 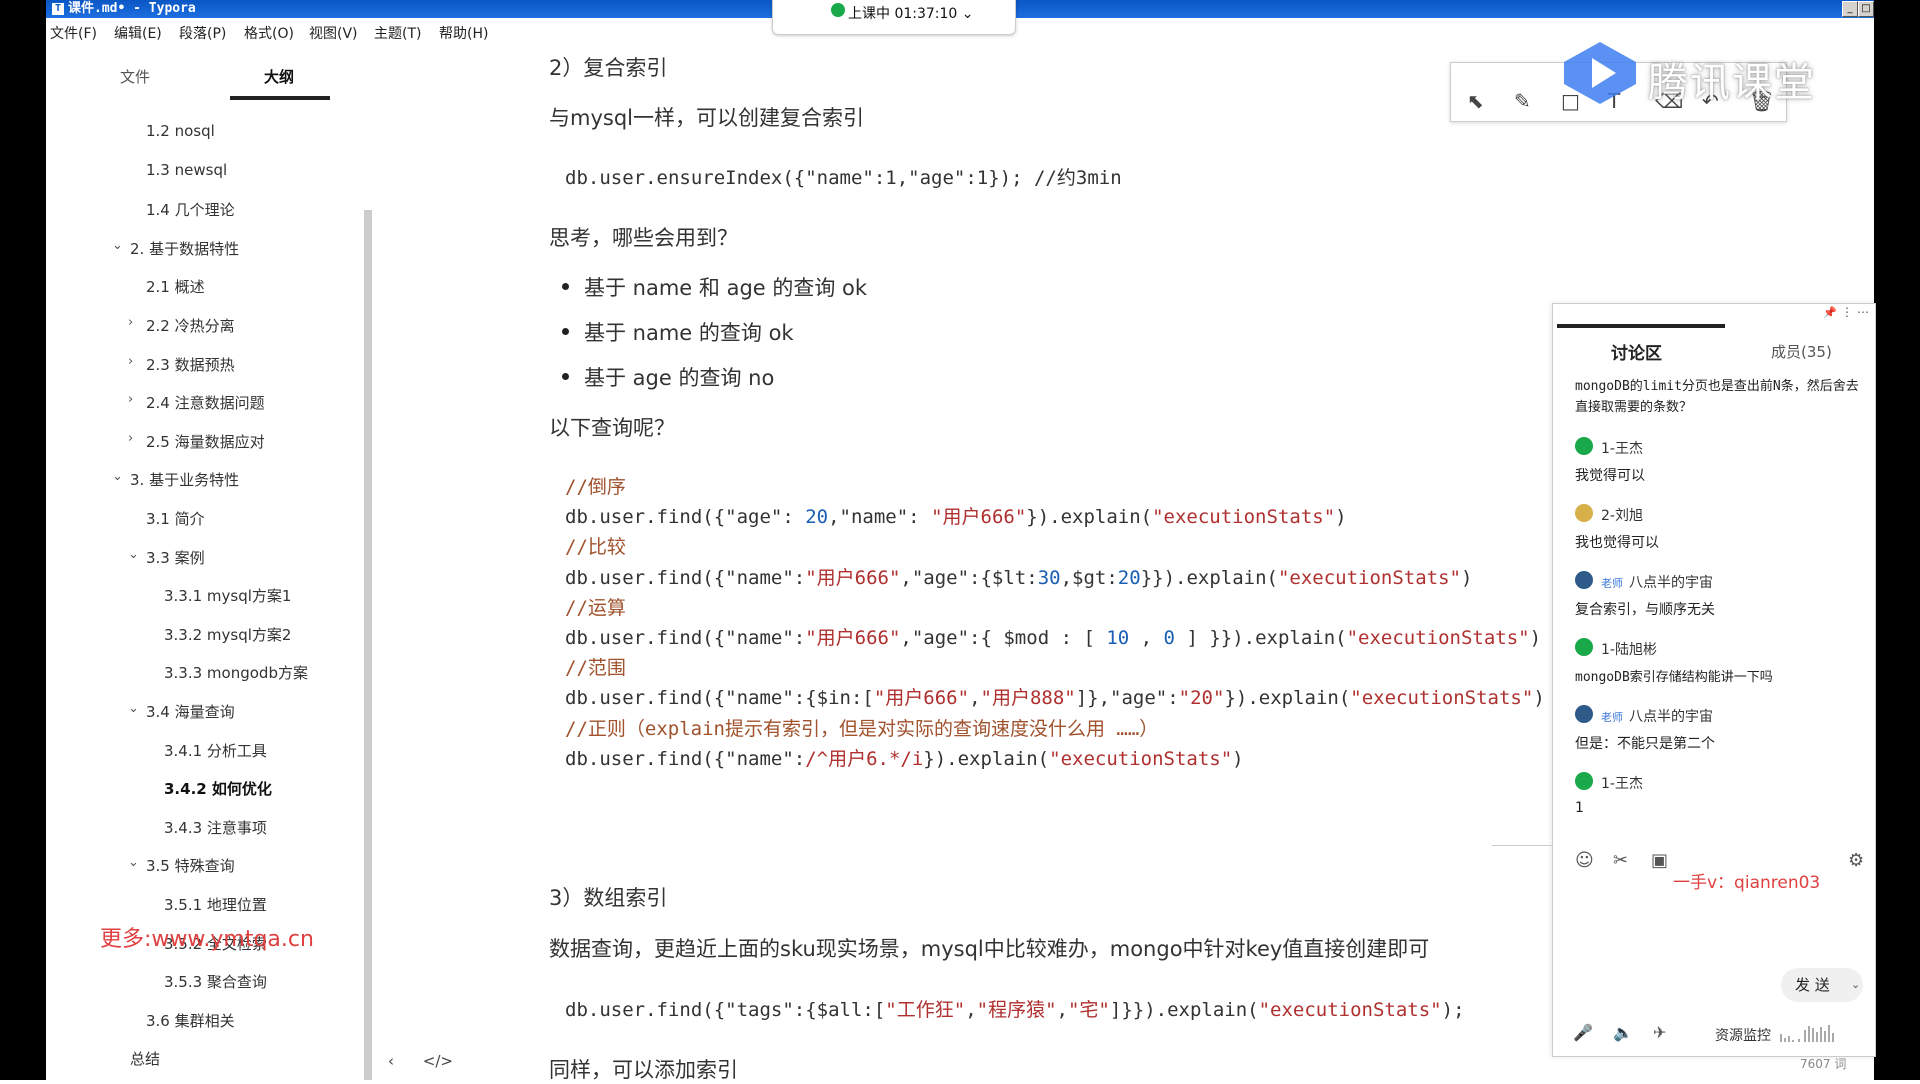 I want to click on minimize-button: _, so click(x=1850, y=9).